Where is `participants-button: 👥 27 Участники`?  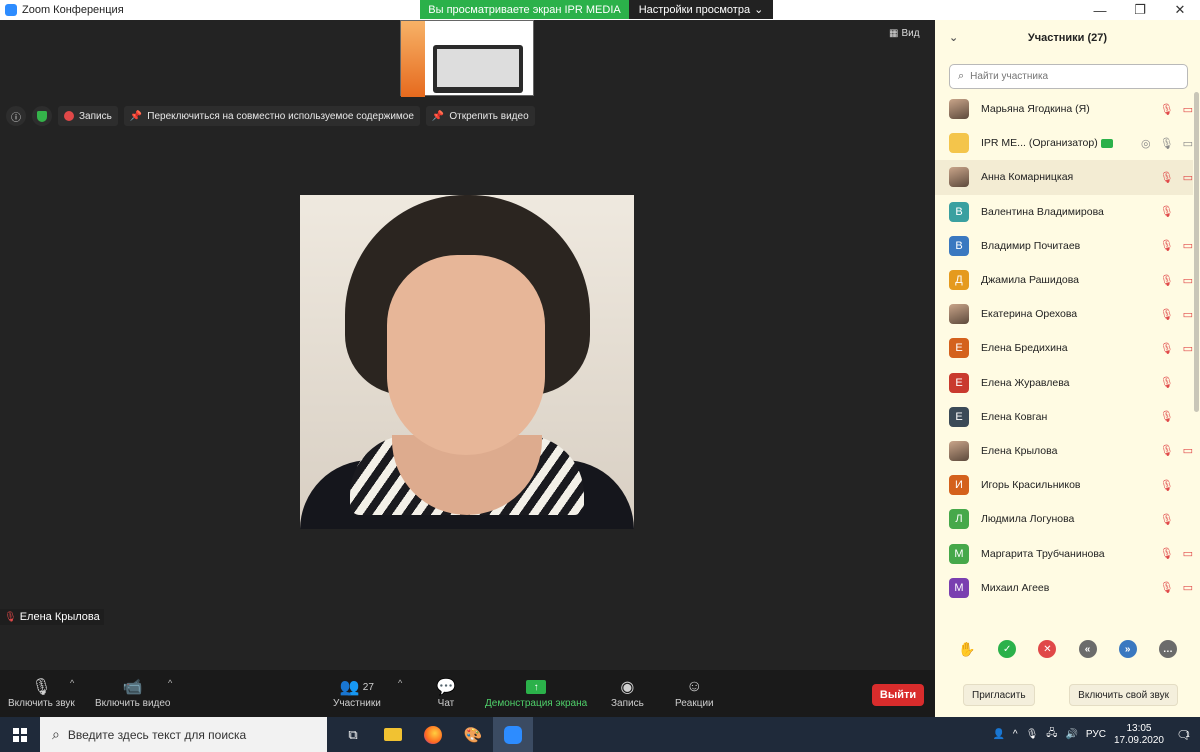
participants-button: 👥 27 Участники is located at coordinates (357, 692).